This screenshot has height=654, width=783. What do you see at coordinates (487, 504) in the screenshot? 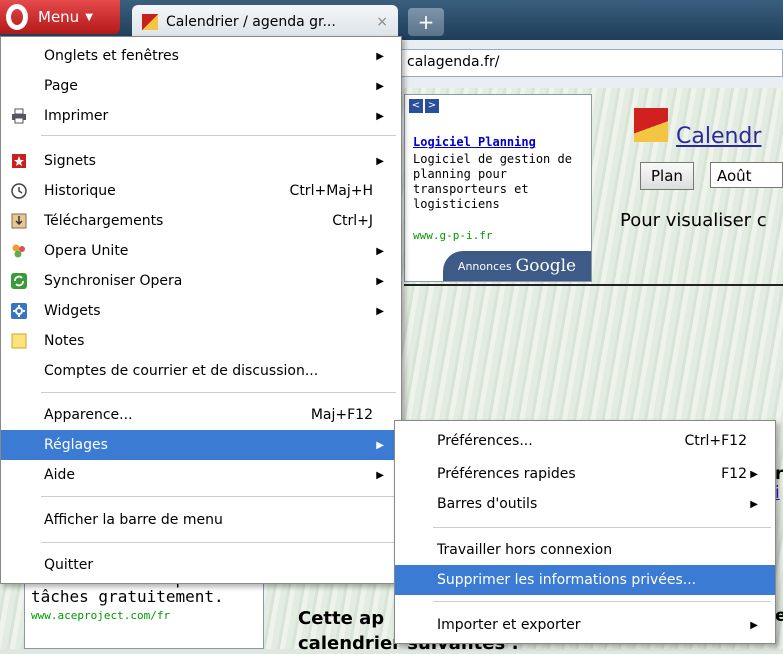
I see `menu-item-label: Barres d'outils` at bounding box center [487, 504].